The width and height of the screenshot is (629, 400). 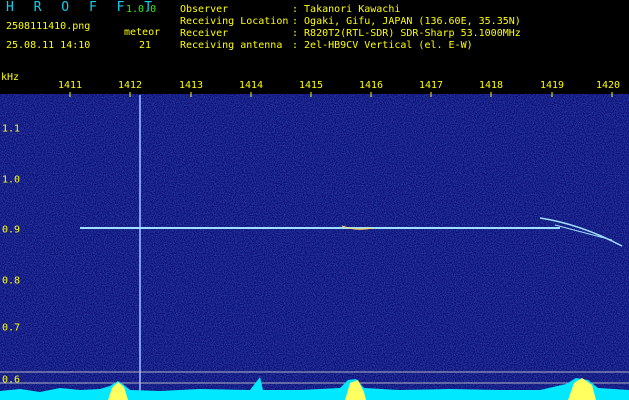 What do you see at coordinates (204, 9) in the screenshot?
I see `info-key-observer: Observer` at bounding box center [204, 9].